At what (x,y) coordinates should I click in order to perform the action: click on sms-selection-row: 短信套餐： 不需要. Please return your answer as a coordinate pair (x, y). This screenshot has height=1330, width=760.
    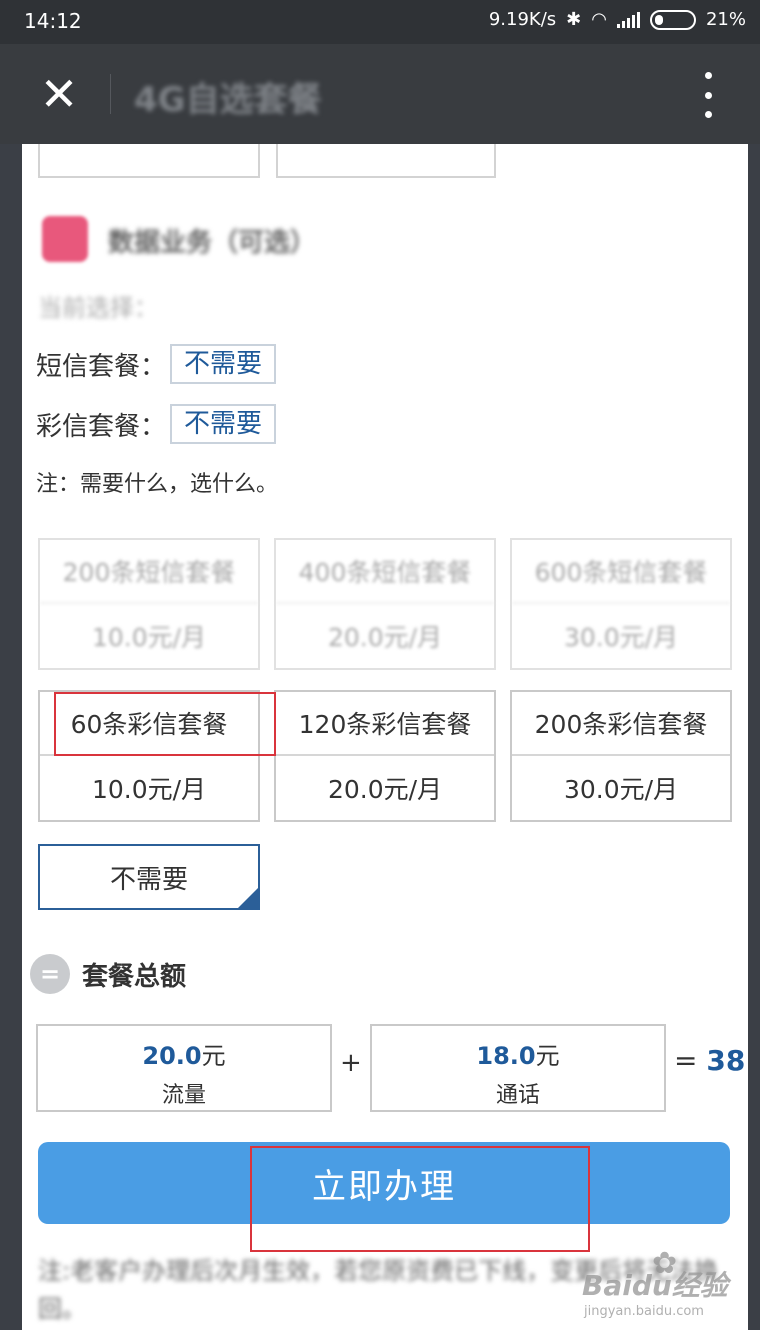
    Looking at the image, I should click on (156, 364).